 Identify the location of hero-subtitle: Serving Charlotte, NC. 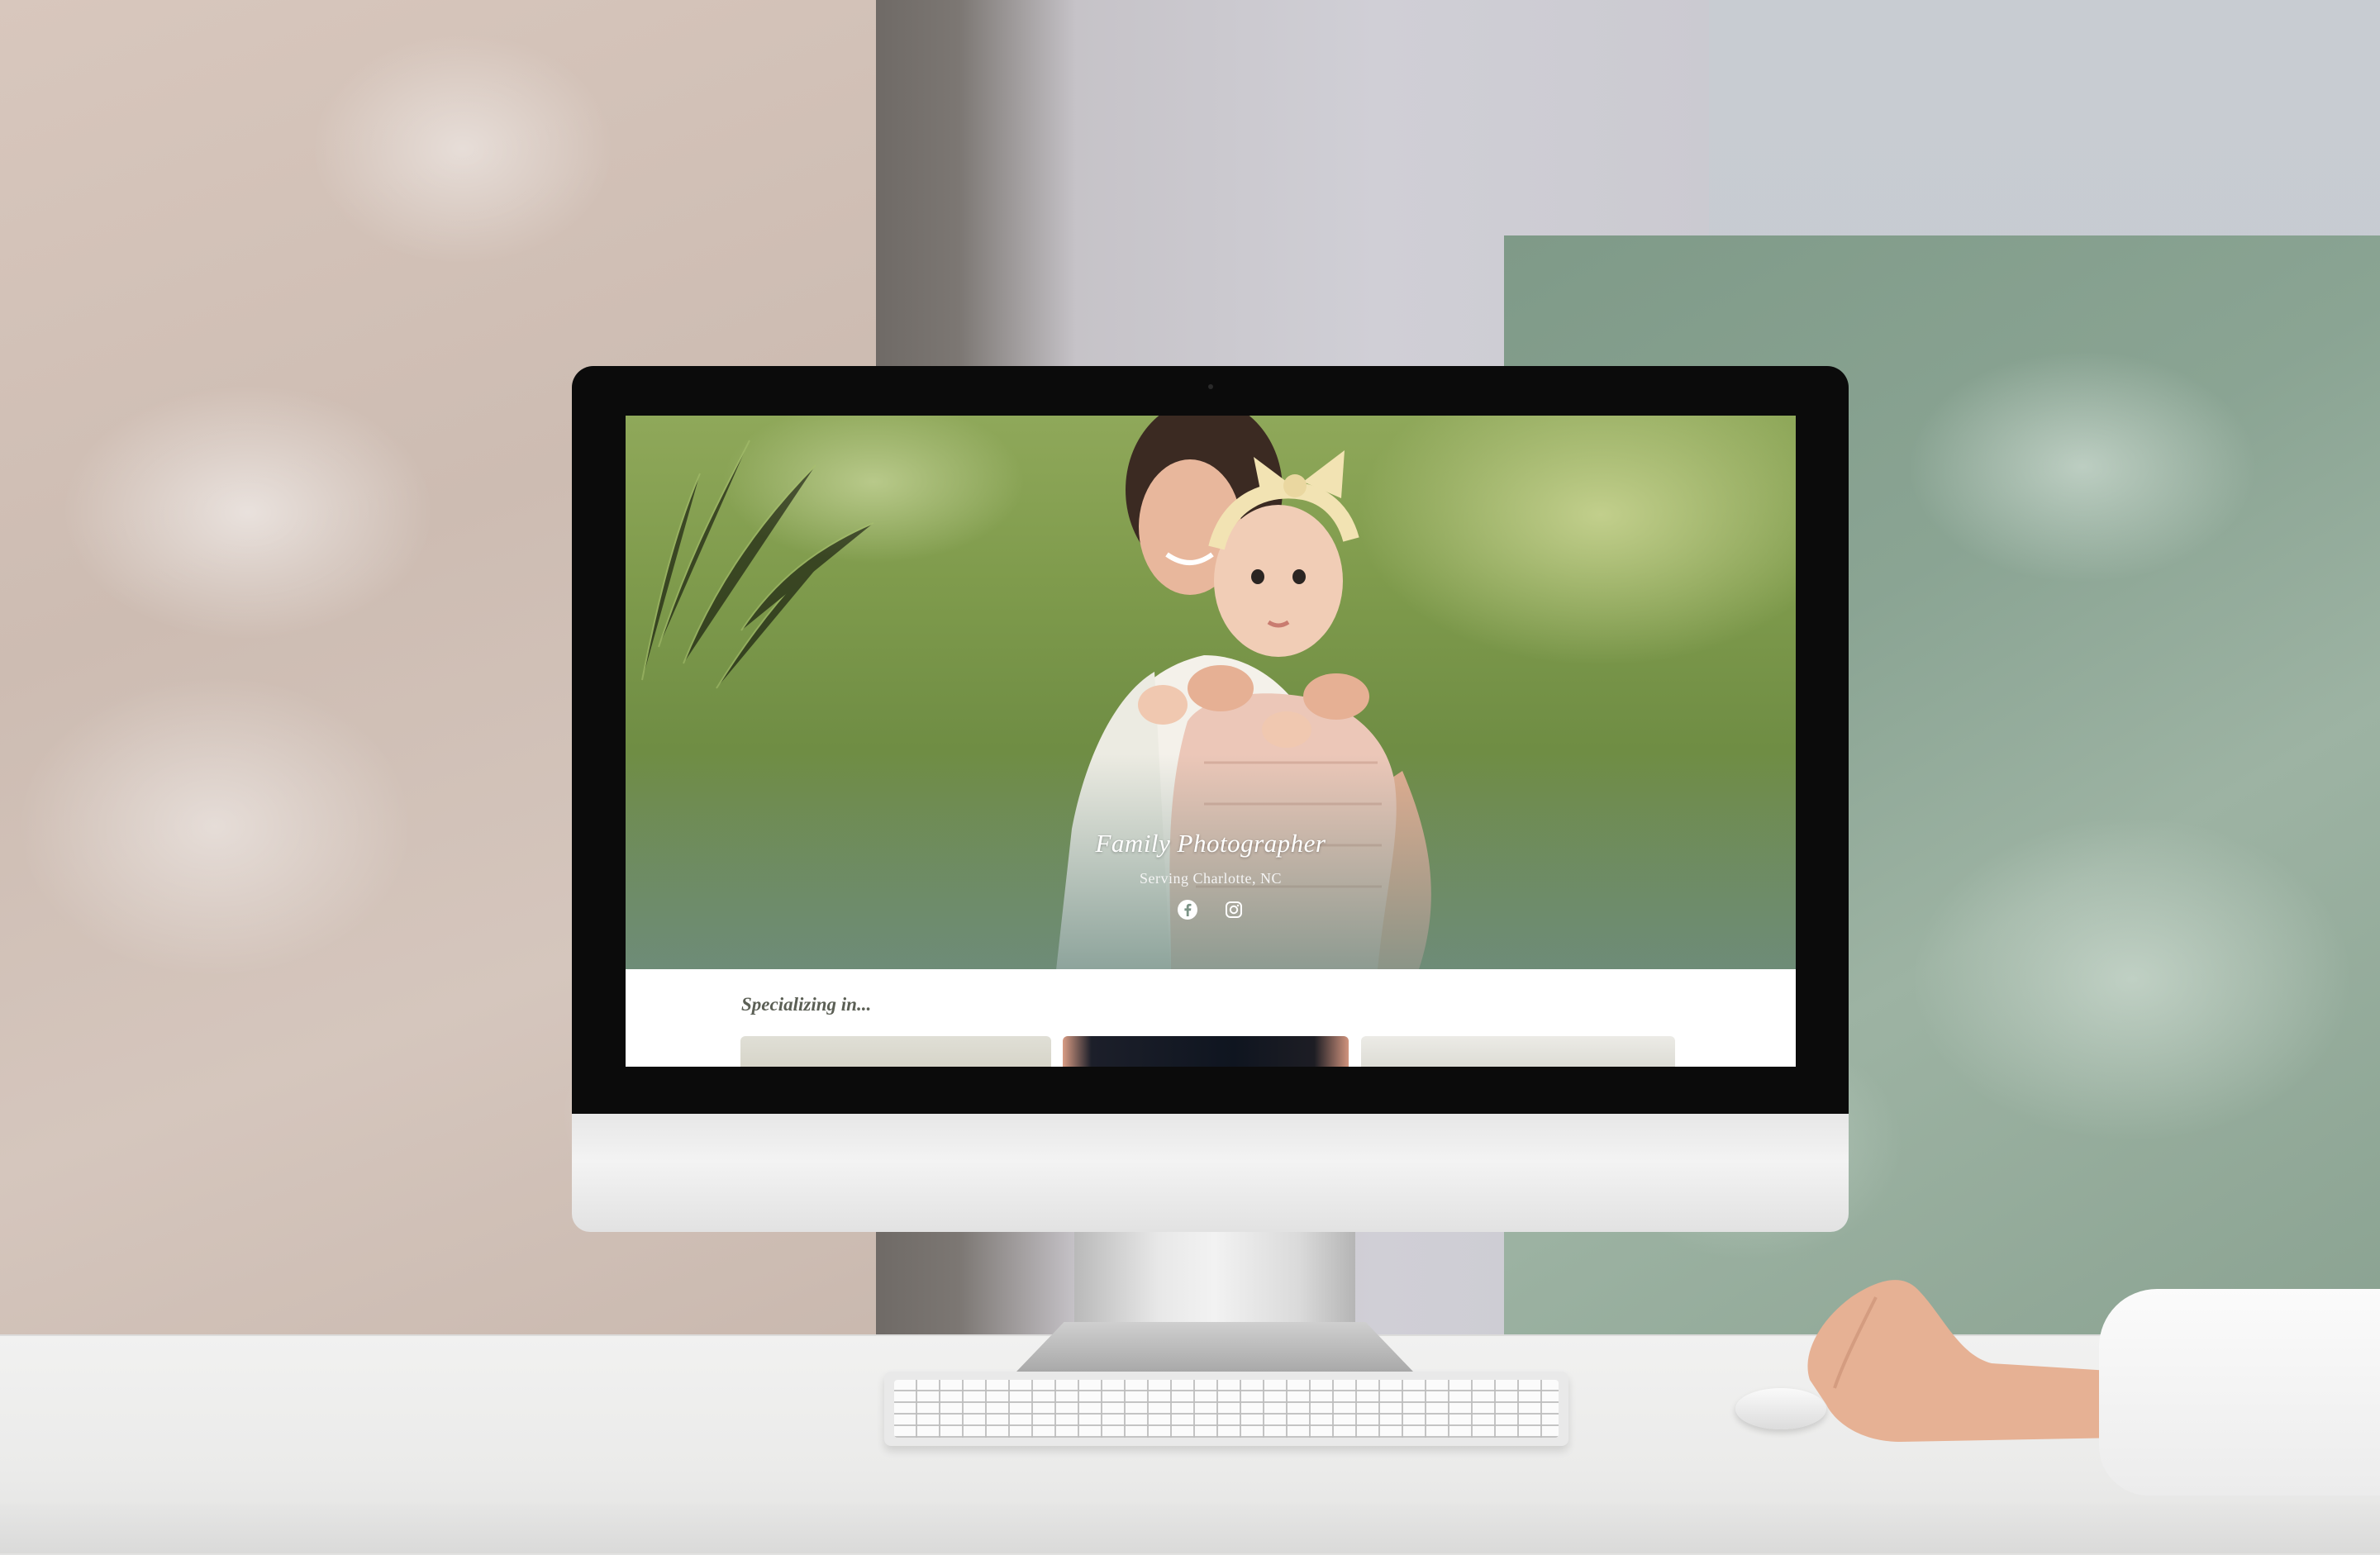
(1211, 878).